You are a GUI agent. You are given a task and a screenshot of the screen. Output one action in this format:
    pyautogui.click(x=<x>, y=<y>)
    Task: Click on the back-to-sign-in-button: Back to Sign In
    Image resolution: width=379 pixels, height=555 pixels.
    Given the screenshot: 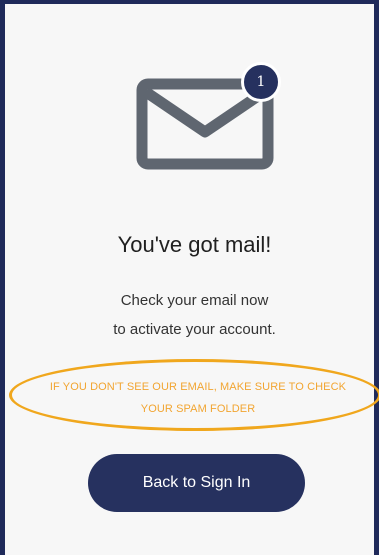 What is the action you would take?
    pyautogui.click(x=196, y=483)
    